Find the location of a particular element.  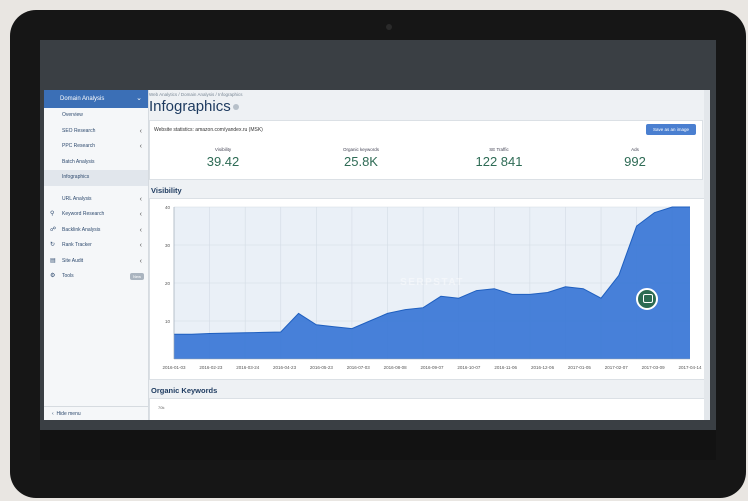

stat-label: Organic keywords is located at coordinates (360, 149).